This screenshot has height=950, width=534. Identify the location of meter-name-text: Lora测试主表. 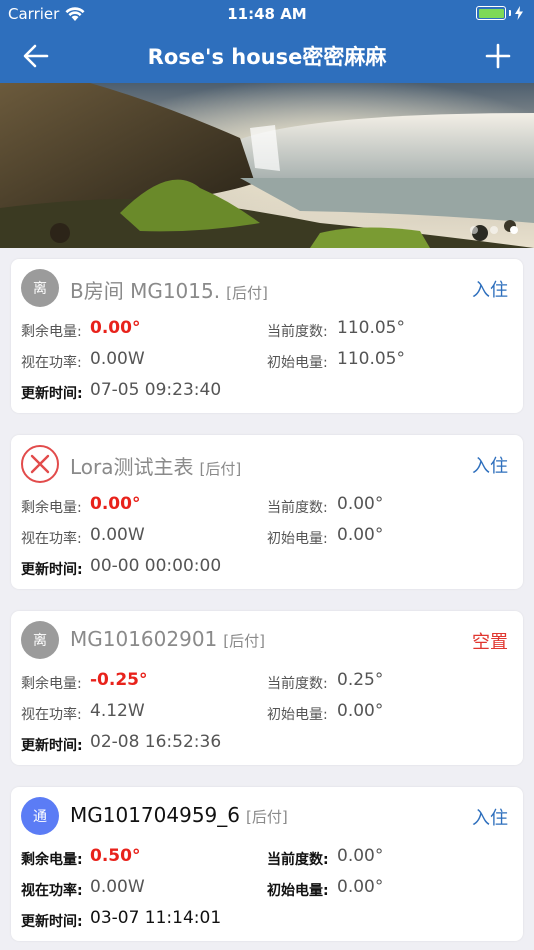
(132, 467).